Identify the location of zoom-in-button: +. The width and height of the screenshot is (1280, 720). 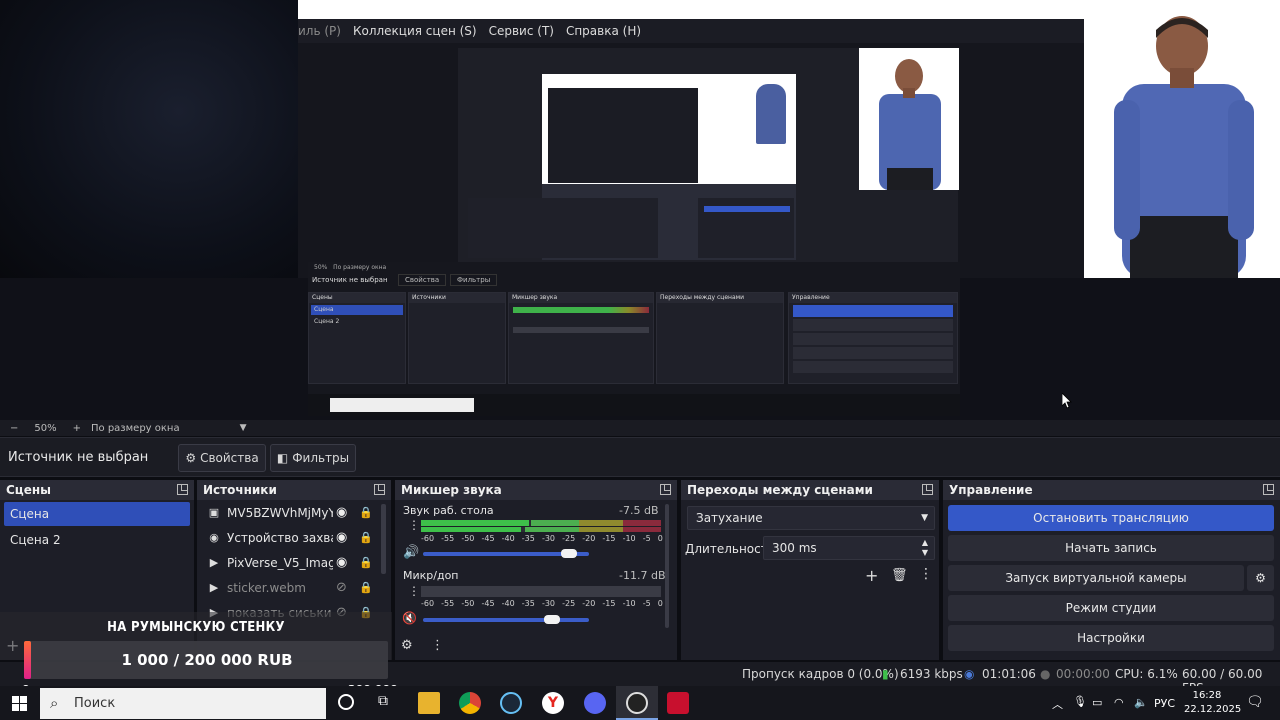
(77, 428).